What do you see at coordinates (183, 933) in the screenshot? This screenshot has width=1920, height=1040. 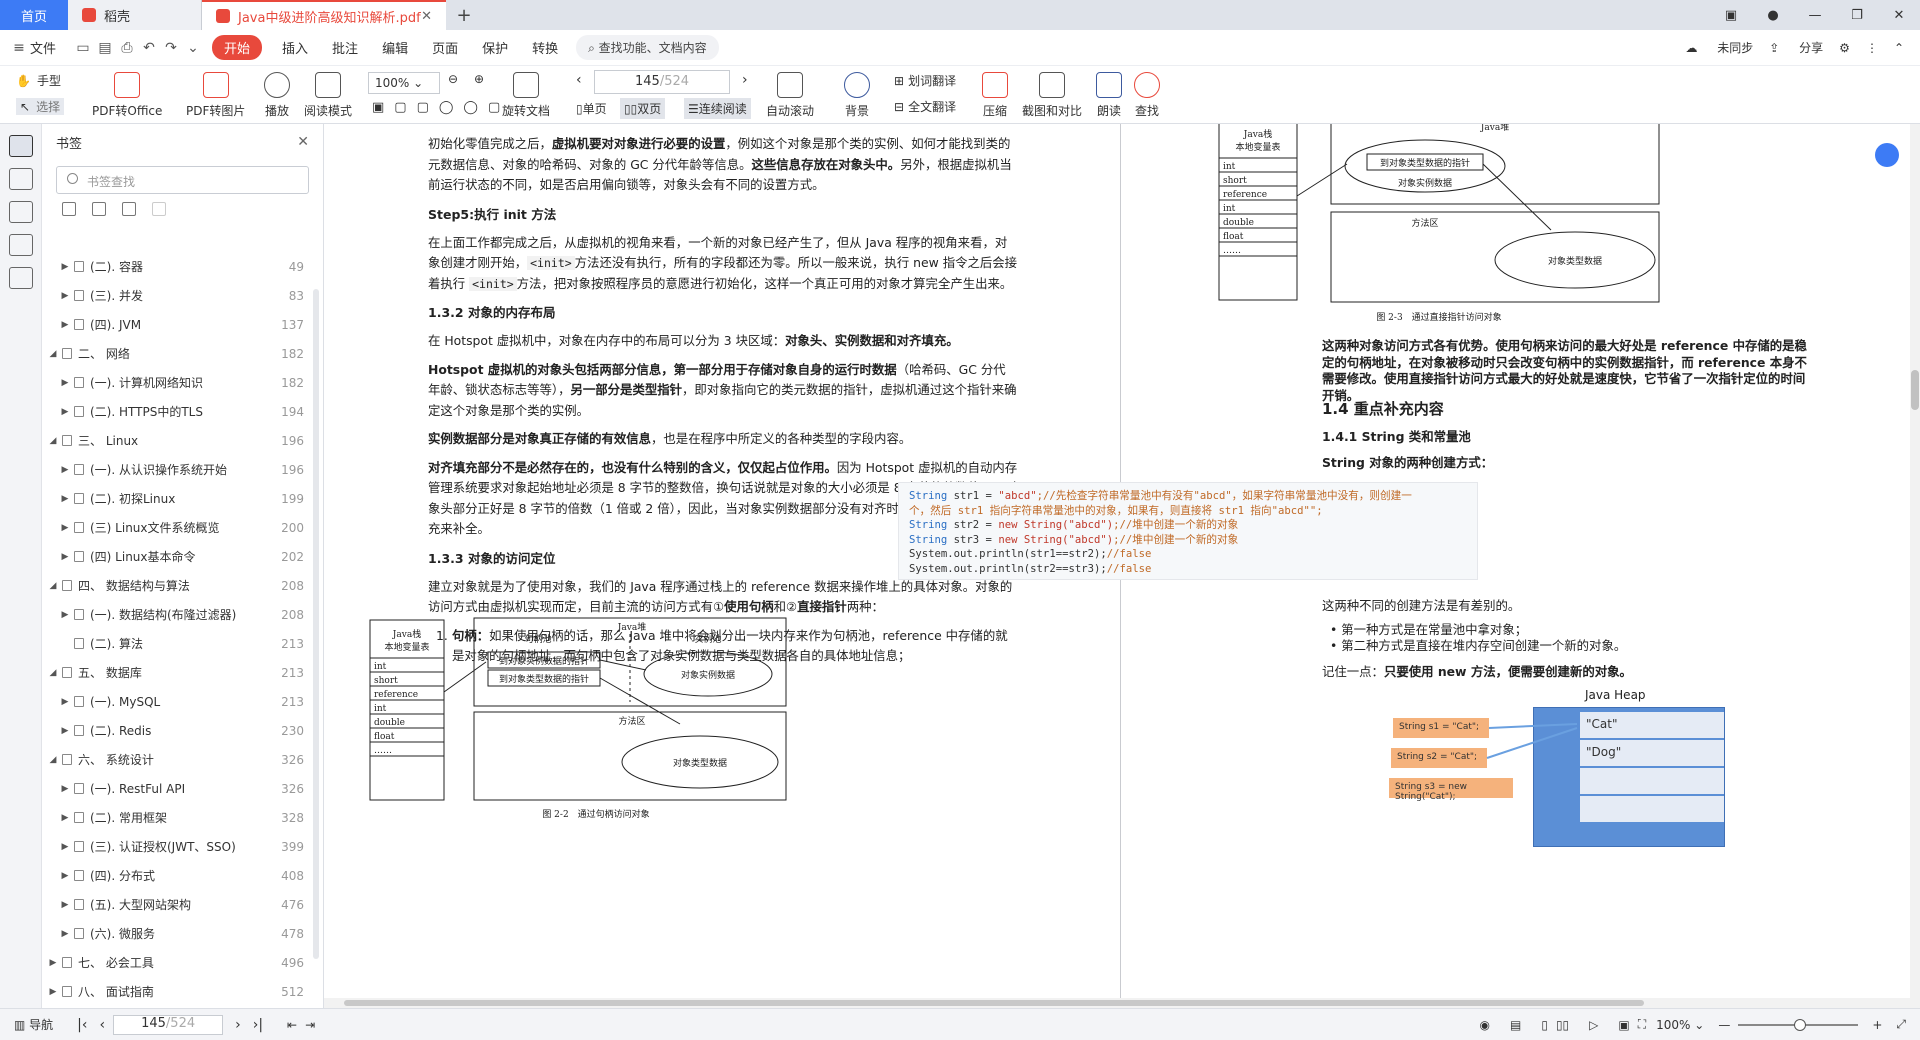 I see `bookmark-item: ▶ (六). 微服务 478` at bounding box center [183, 933].